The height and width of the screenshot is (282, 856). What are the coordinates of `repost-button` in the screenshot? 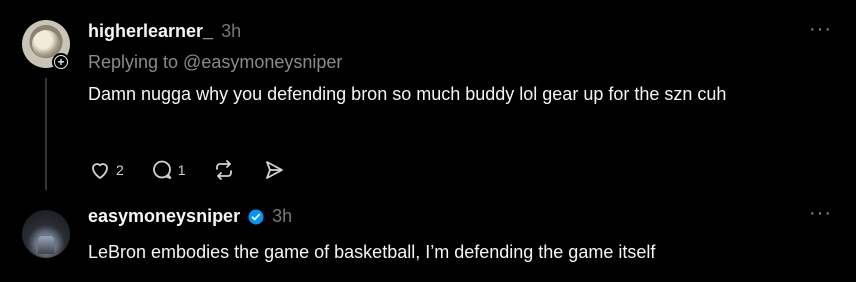 It's located at (224, 170).